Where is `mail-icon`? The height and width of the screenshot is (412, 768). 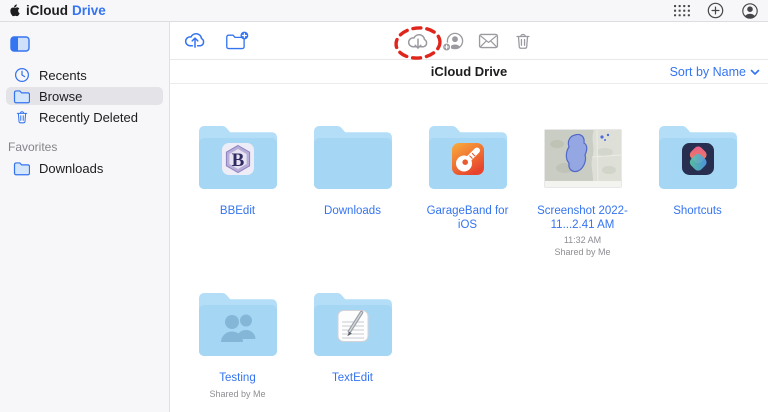
mail-icon is located at coordinates (488, 41).